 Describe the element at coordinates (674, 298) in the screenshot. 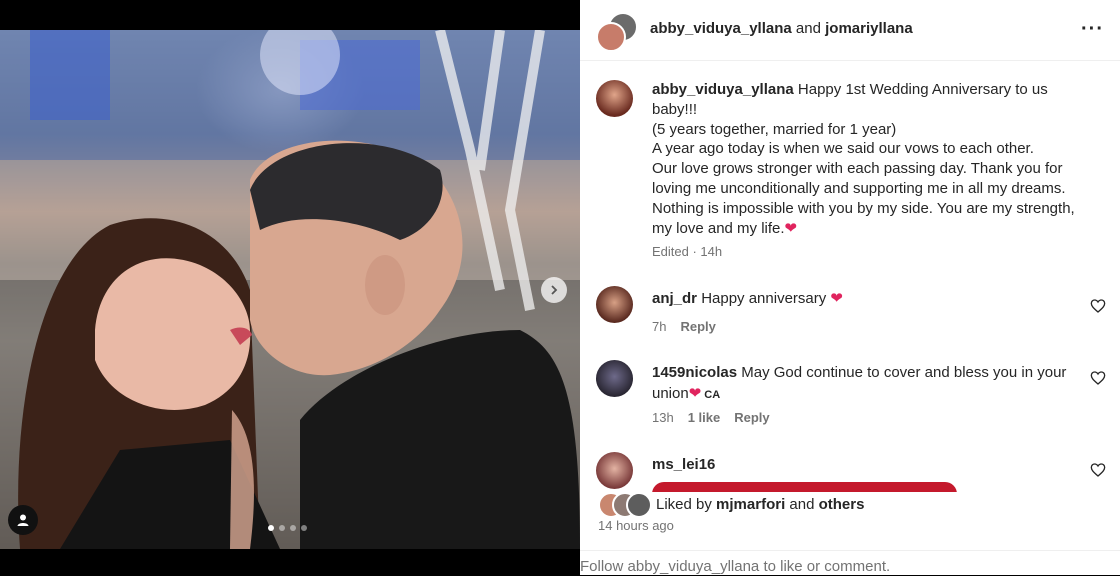

I see `comment-username: anj_dr` at that location.